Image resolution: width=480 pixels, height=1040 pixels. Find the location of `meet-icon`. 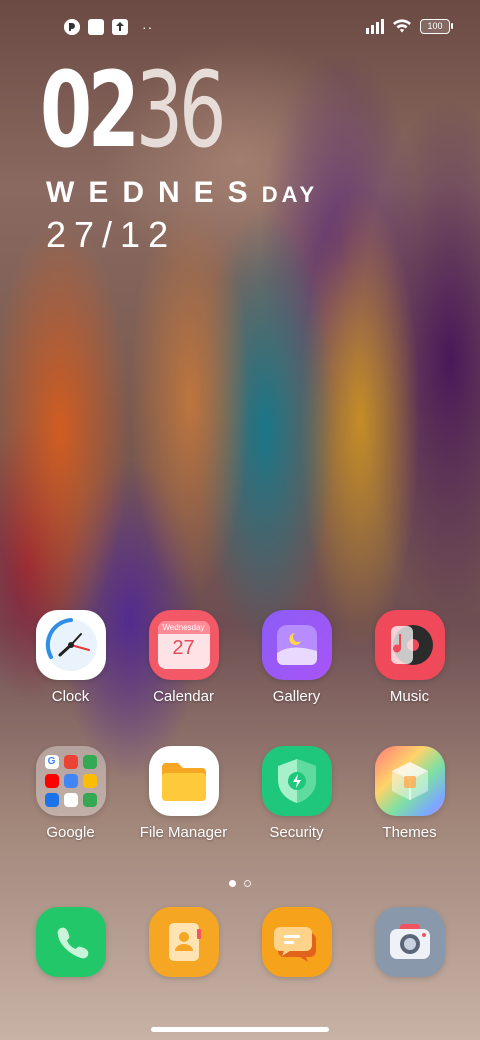

meet-icon is located at coordinates (70, 800).